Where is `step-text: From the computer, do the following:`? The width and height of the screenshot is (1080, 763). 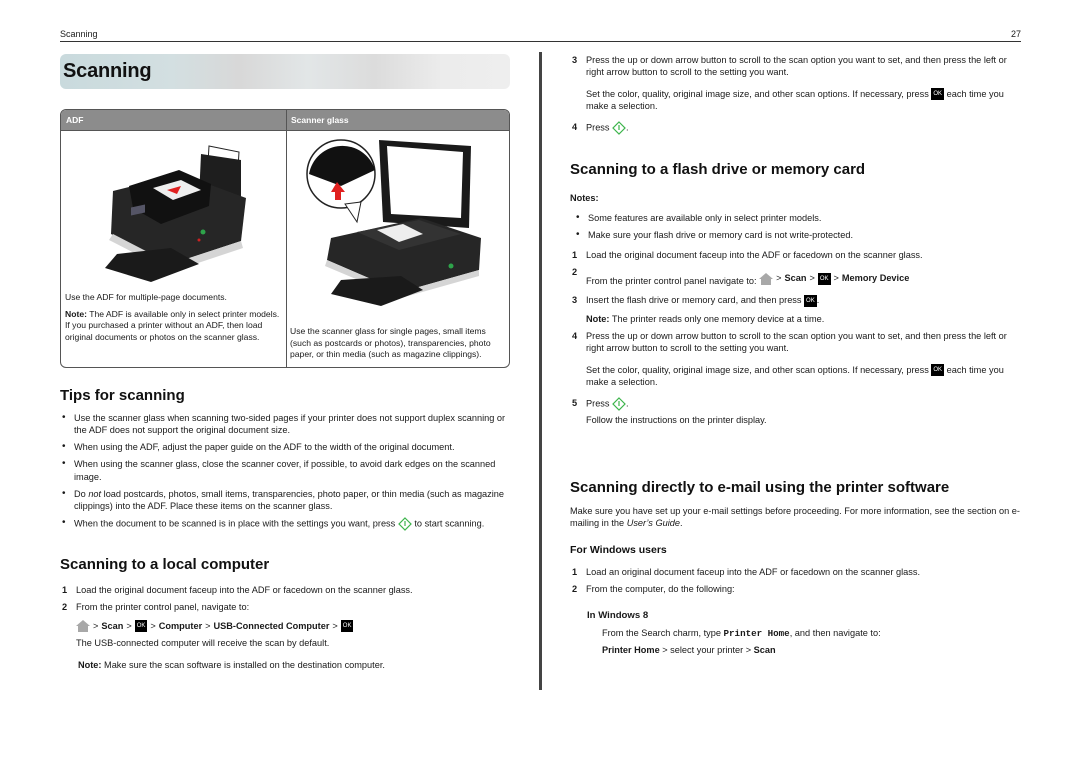
step-text: From the computer, do the following: is located at coordinates (660, 589).